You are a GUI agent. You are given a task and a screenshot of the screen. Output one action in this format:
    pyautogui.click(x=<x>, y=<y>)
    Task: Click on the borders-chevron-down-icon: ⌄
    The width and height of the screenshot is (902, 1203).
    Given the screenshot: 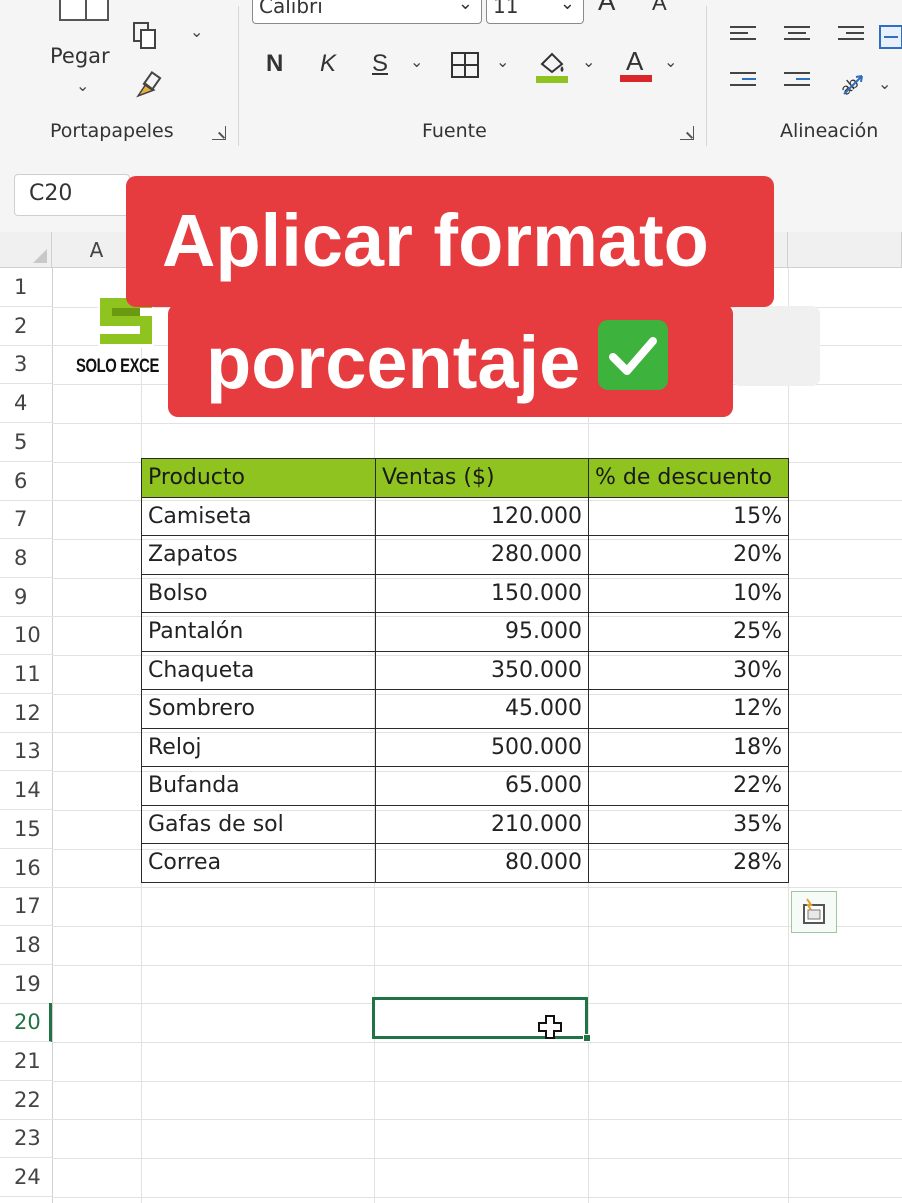 What is the action you would take?
    pyautogui.click(x=502, y=61)
    